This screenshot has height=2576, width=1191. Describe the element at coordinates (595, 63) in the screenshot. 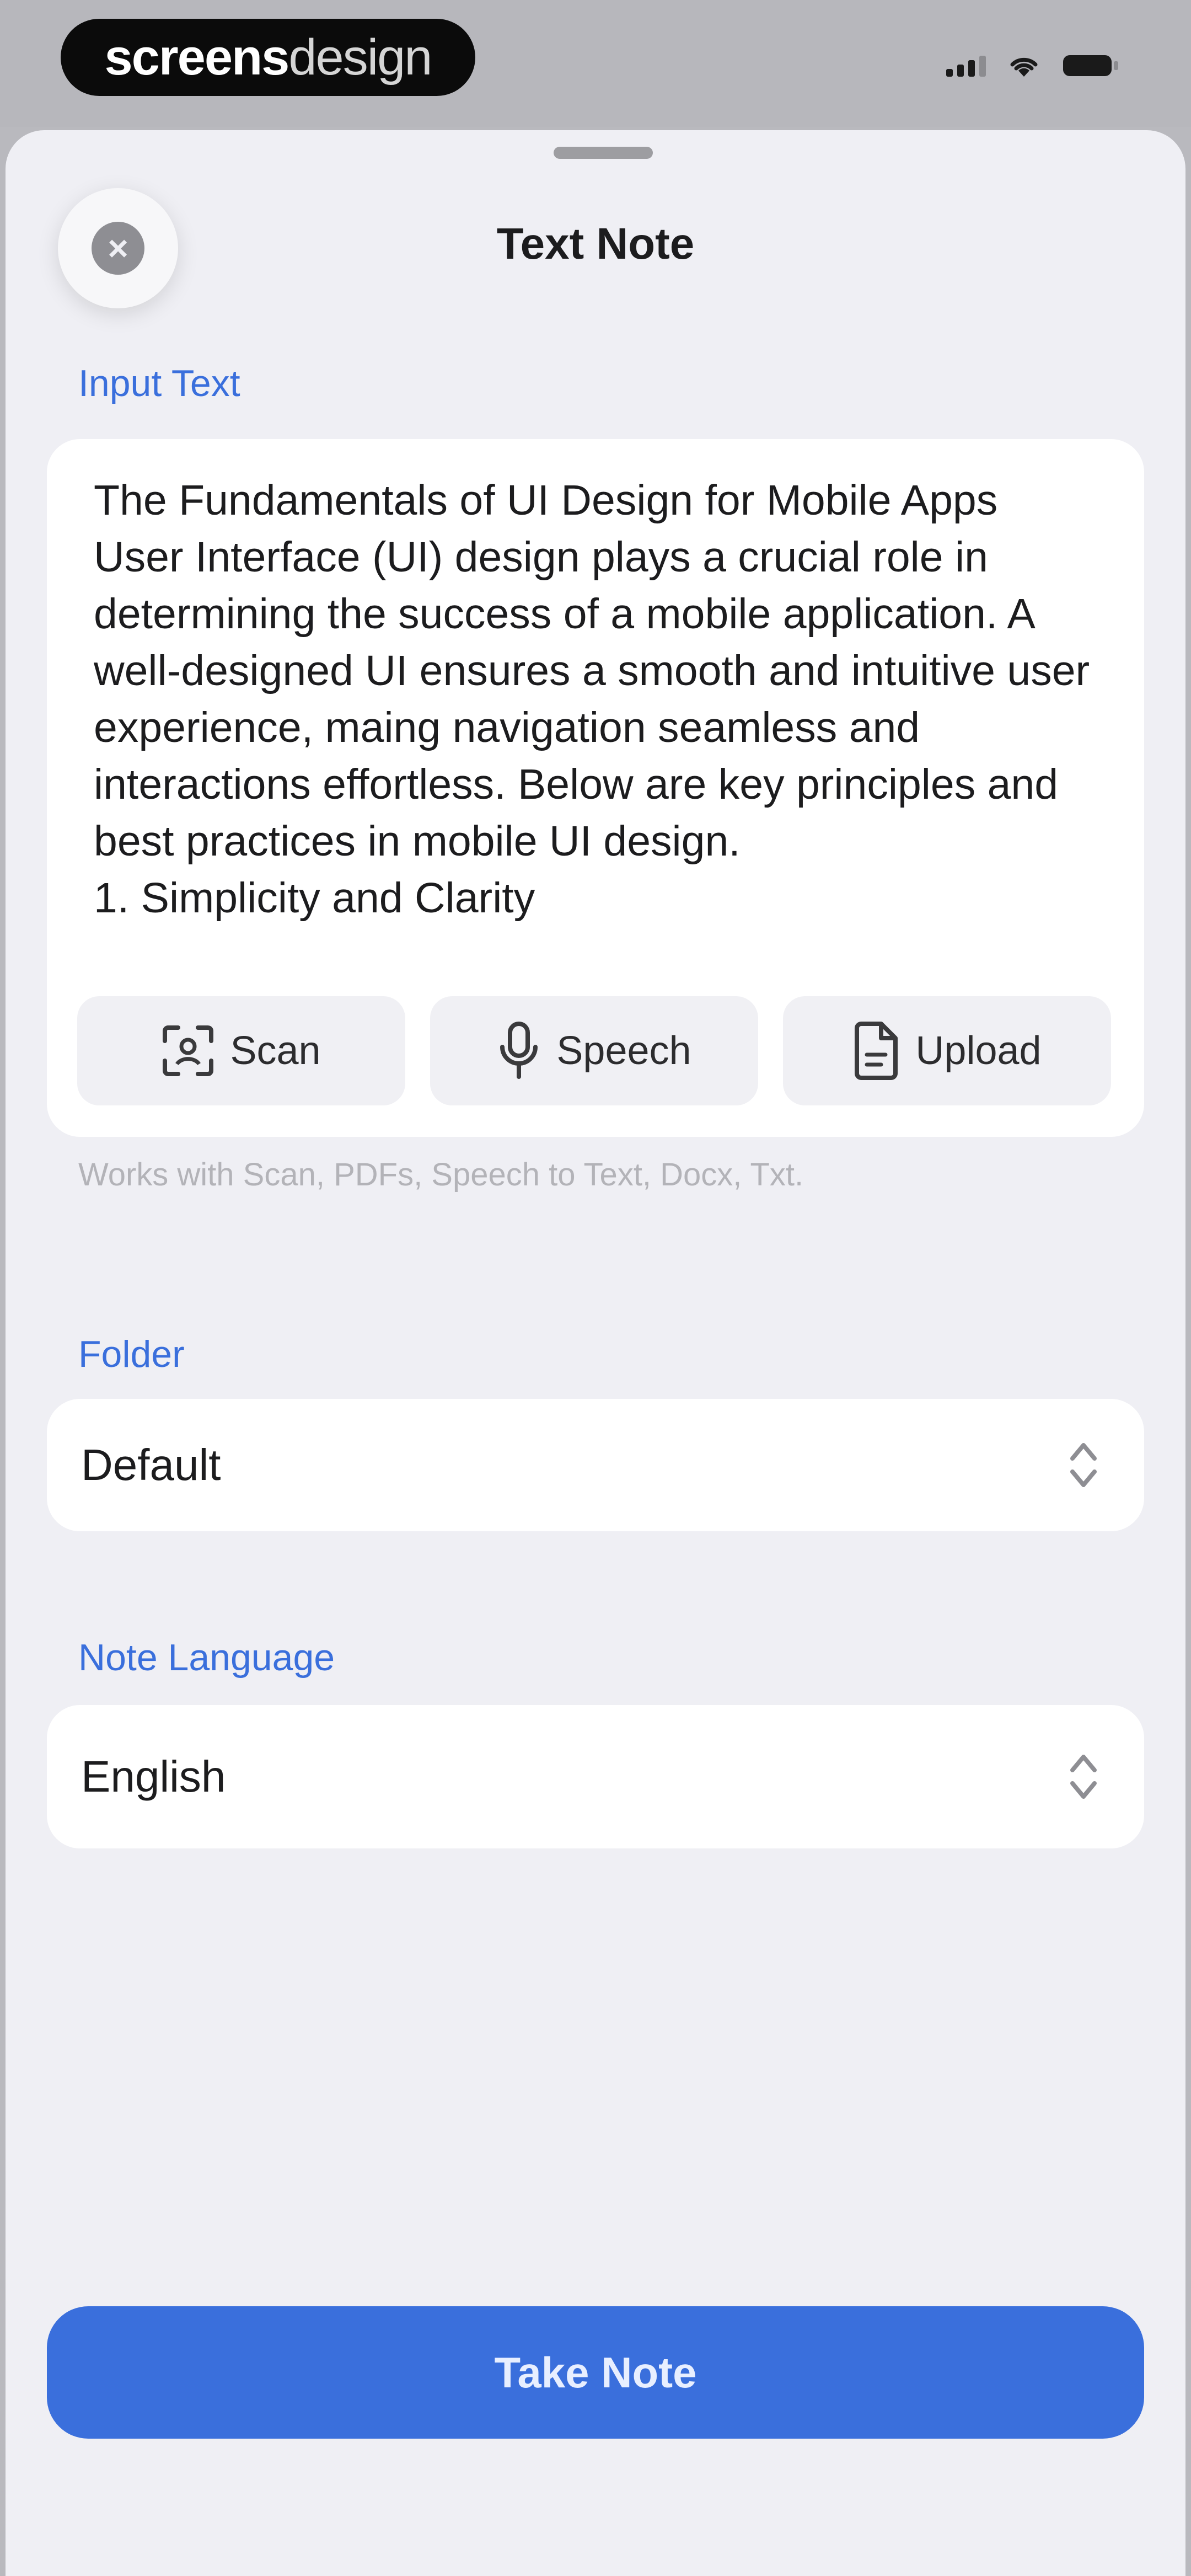

I see `status-bar: screens design` at that location.